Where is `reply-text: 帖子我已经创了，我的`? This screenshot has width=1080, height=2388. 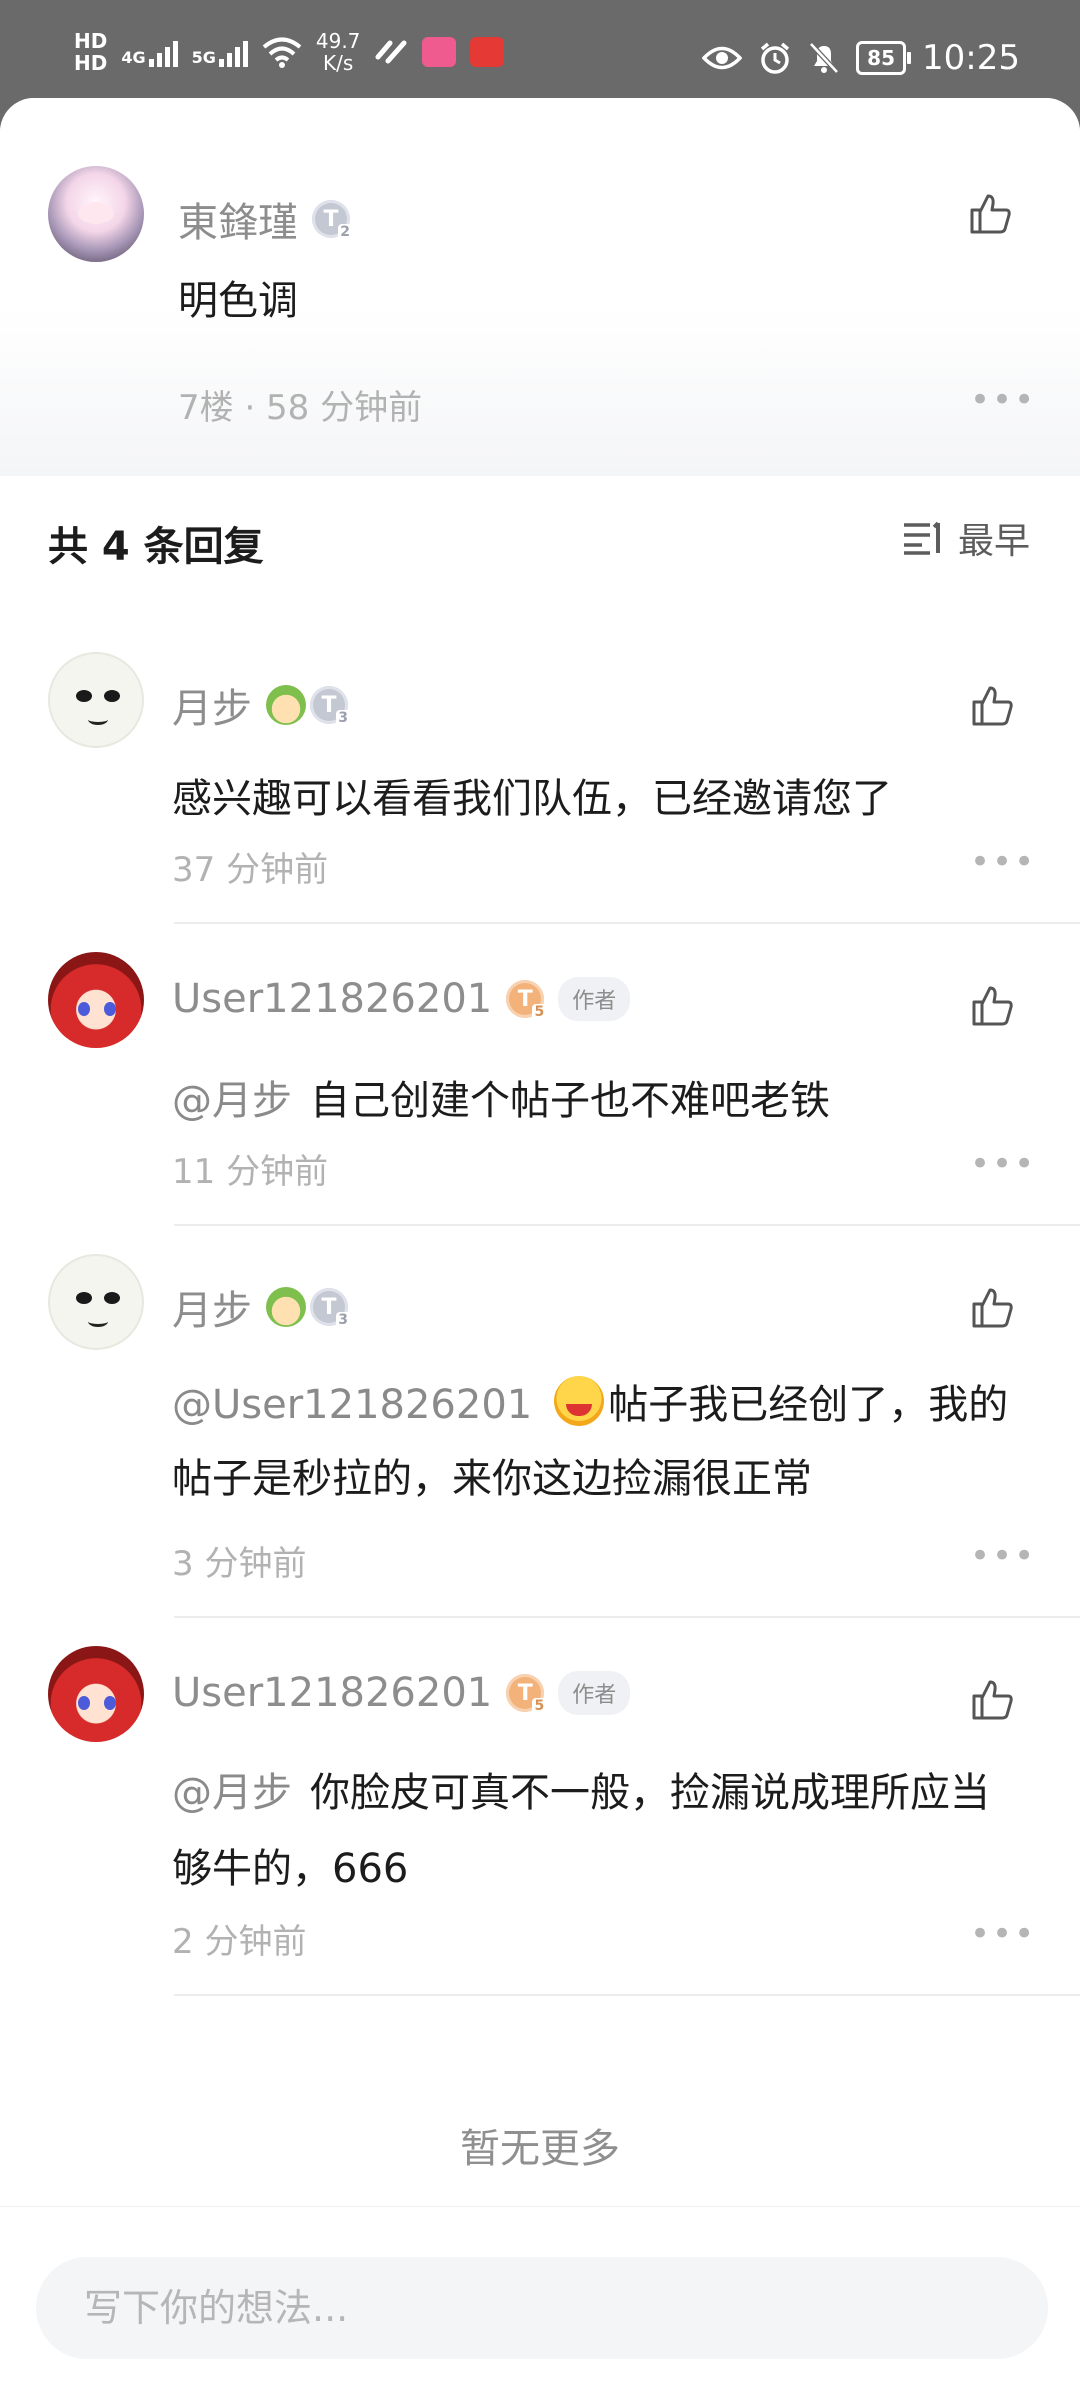 reply-text: 帖子我已经创了，我的 is located at coordinates (808, 1405).